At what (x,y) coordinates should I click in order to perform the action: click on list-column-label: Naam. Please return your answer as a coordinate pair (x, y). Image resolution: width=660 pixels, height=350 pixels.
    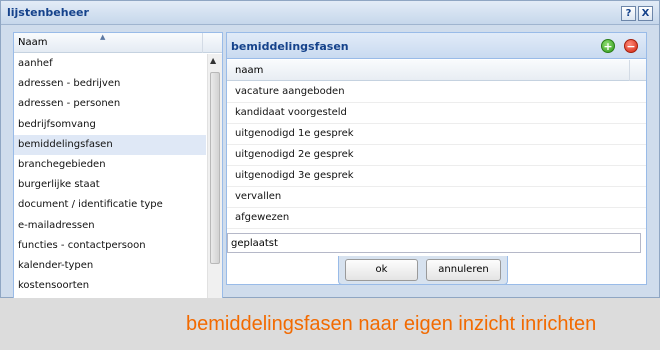
    Looking at the image, I should click on (33, 42).